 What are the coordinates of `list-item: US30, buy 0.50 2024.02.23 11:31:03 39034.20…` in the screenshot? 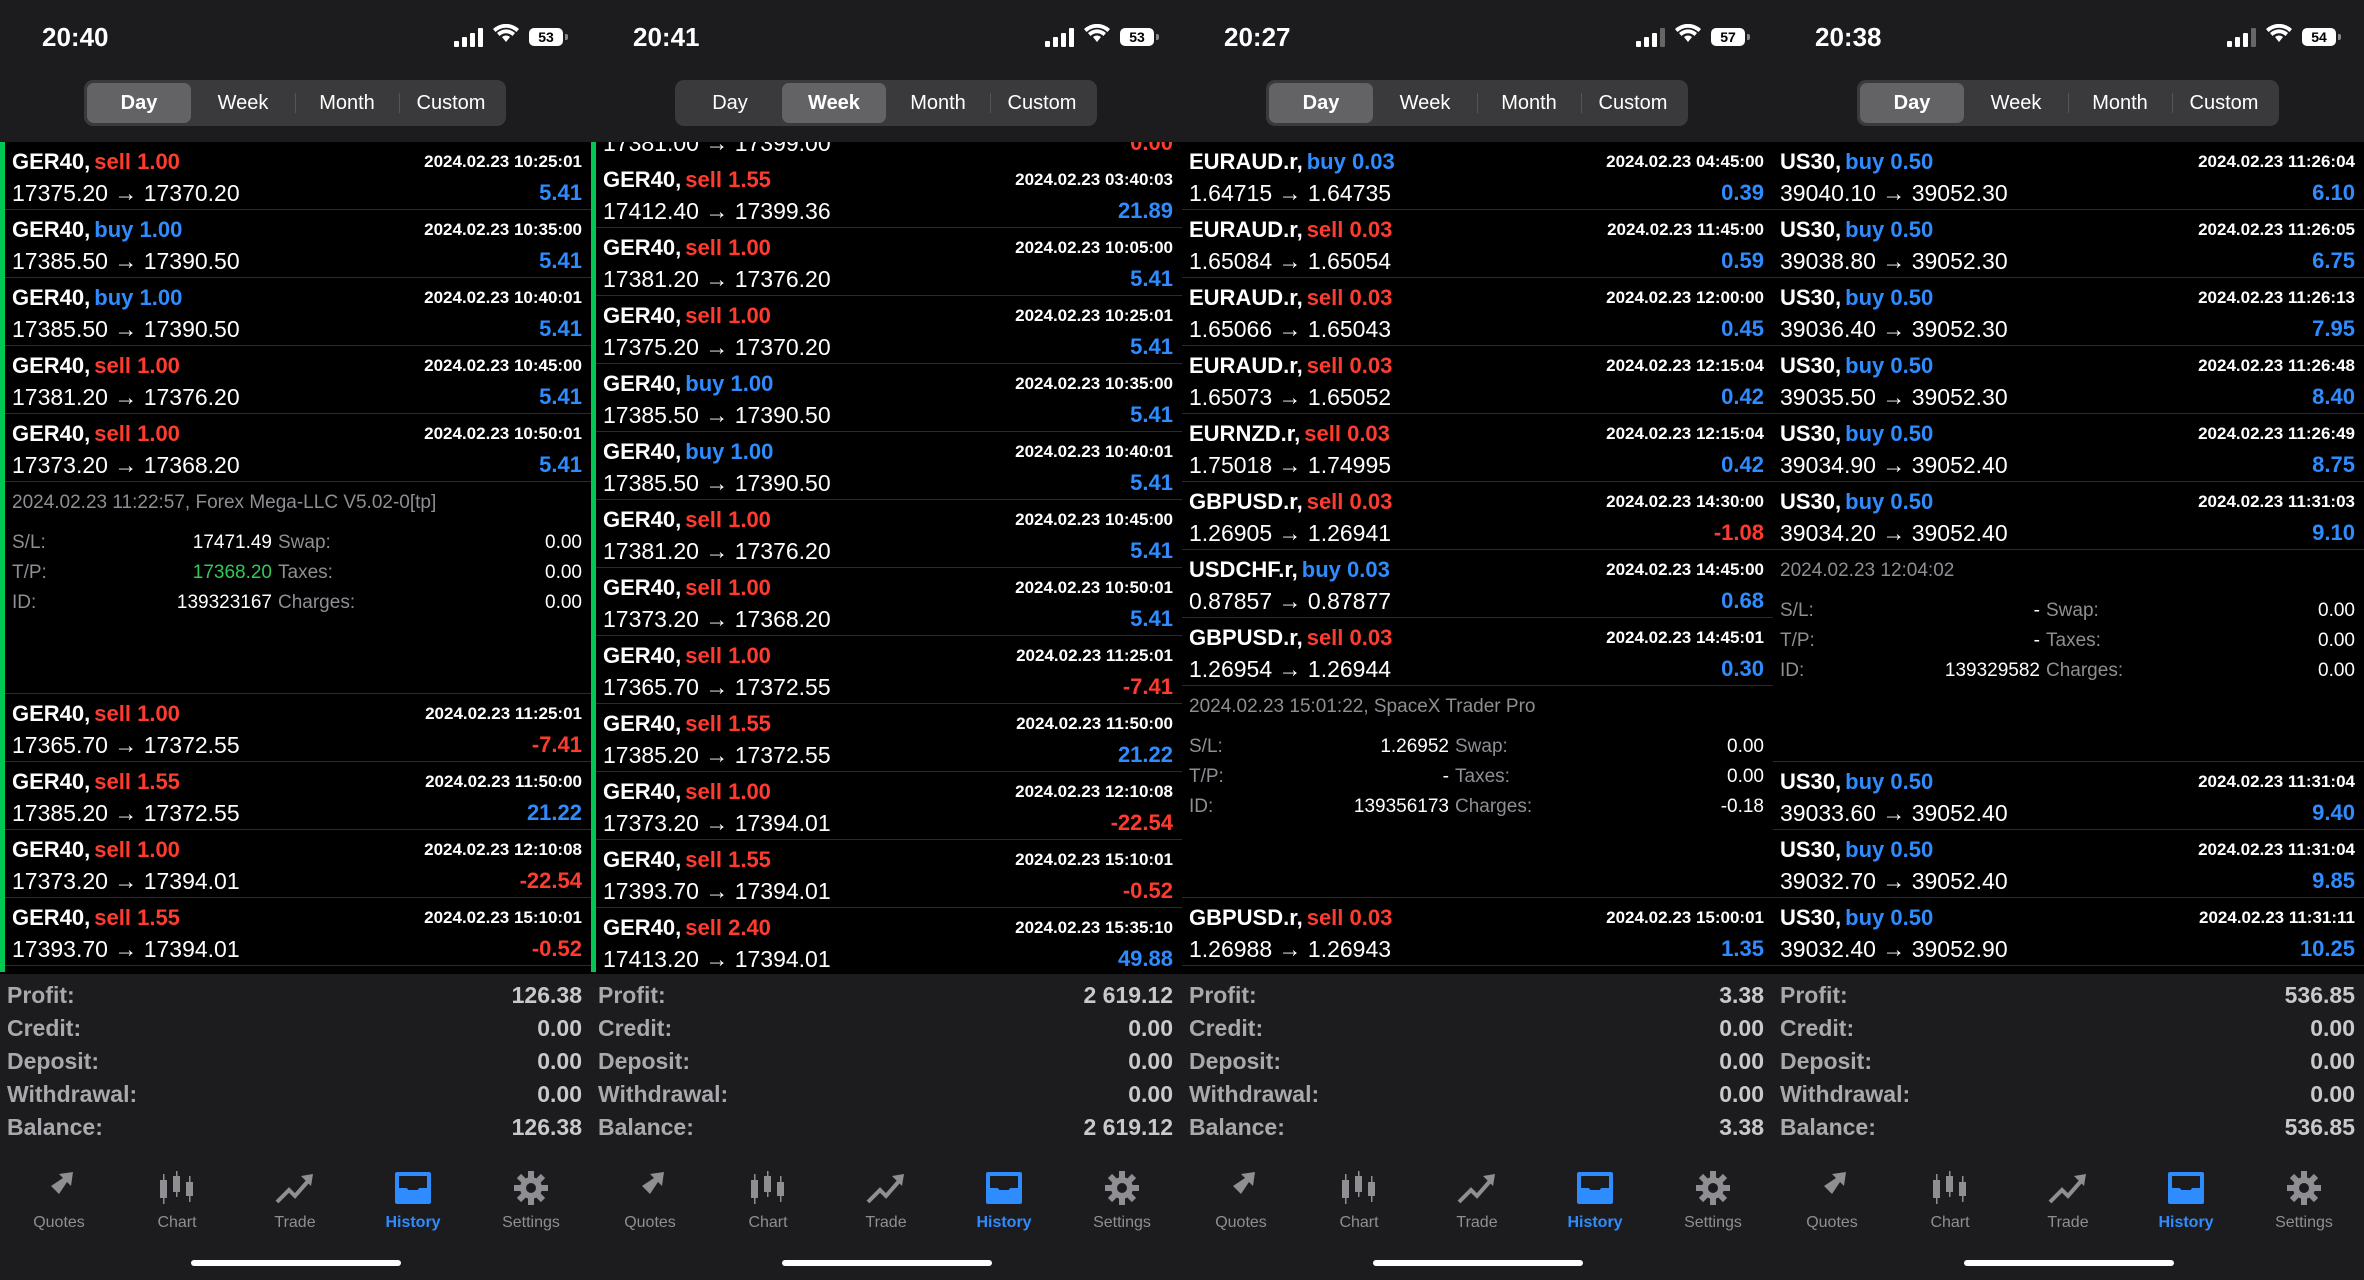 It's located at (2068, 516).